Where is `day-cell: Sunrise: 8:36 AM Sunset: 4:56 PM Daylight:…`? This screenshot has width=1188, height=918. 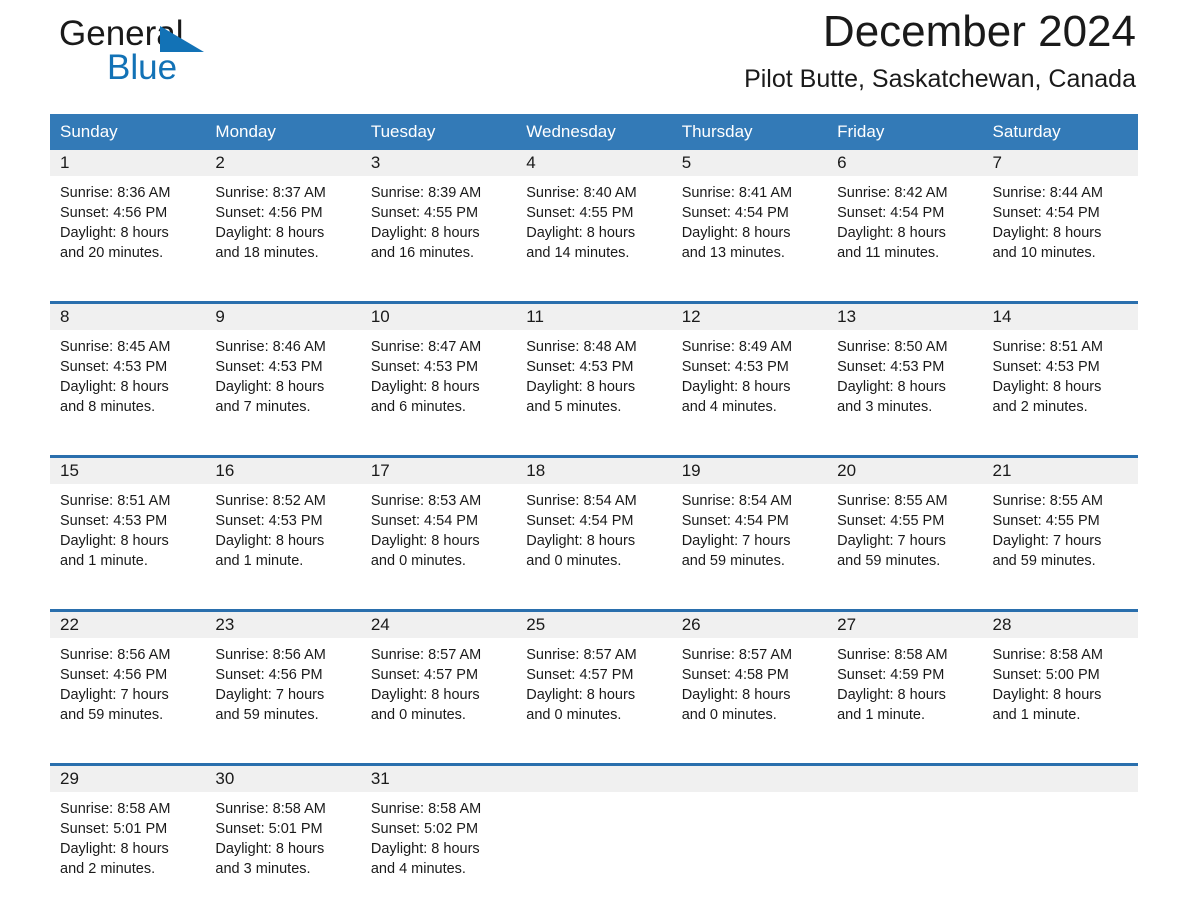 day-cell: Sunrise: 8:36 AM Sunset: 4:56 PM Daylight:… is located at coordinates (128, 232).